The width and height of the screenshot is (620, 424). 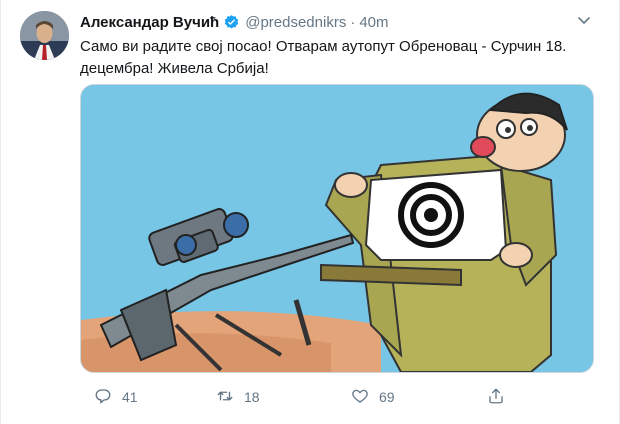 What do you see at coordinates (174, 68) in the screenshot?
I see `tweet-text-line: децембра! Живела Србија!` at bounding box center [174, 68].